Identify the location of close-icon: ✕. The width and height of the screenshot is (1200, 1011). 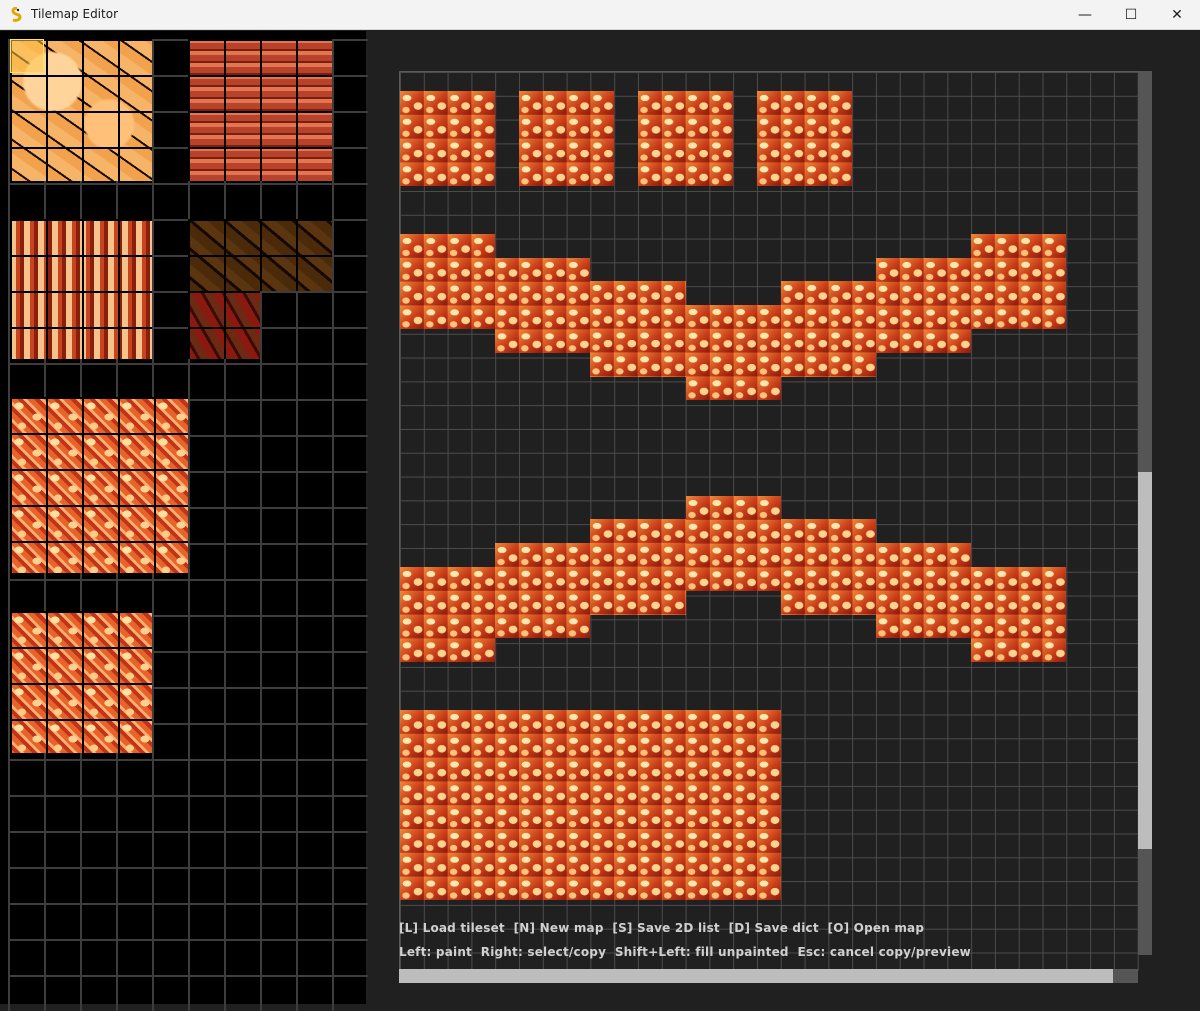
(1177, 15).